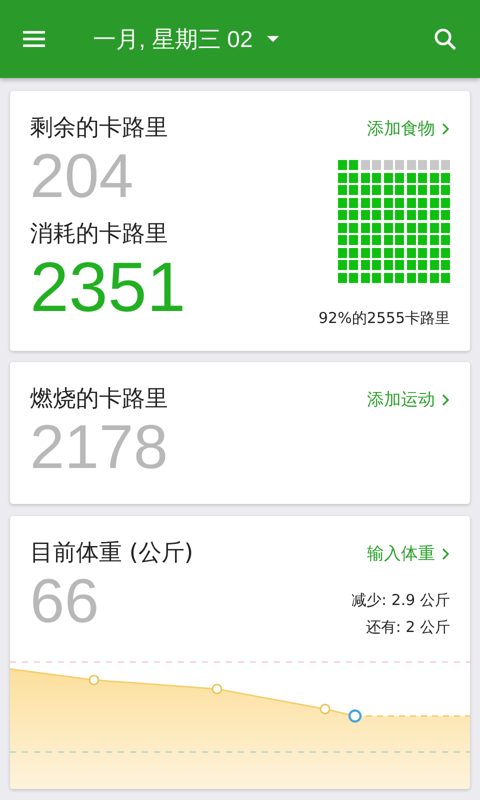 This screenshot has height=800, width=480. What do you see at coordinates (108, 287) in the screenshot?
I see `consumed-calories-value: 2351` at bounding box center [108, 287].